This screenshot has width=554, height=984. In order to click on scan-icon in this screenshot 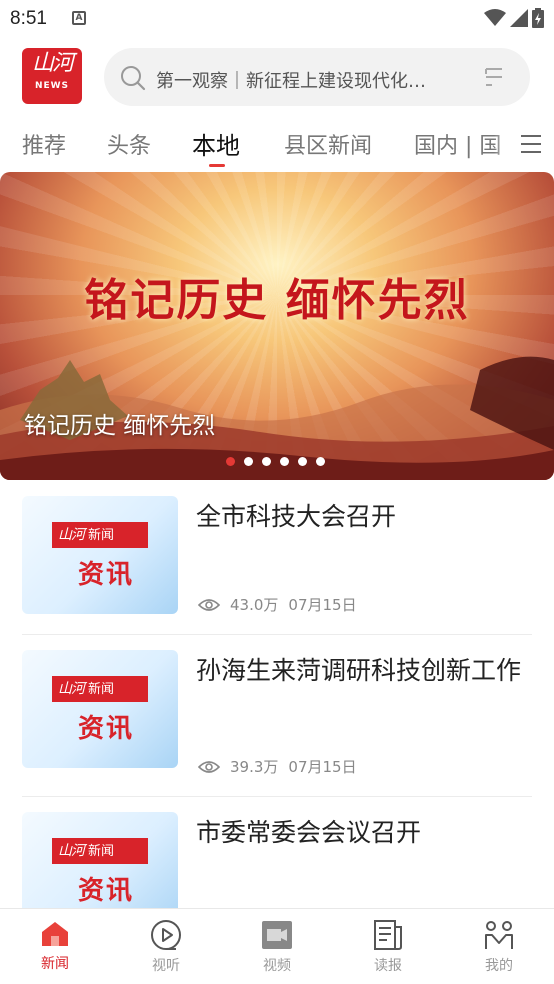, I will do `click(494, 77)`.